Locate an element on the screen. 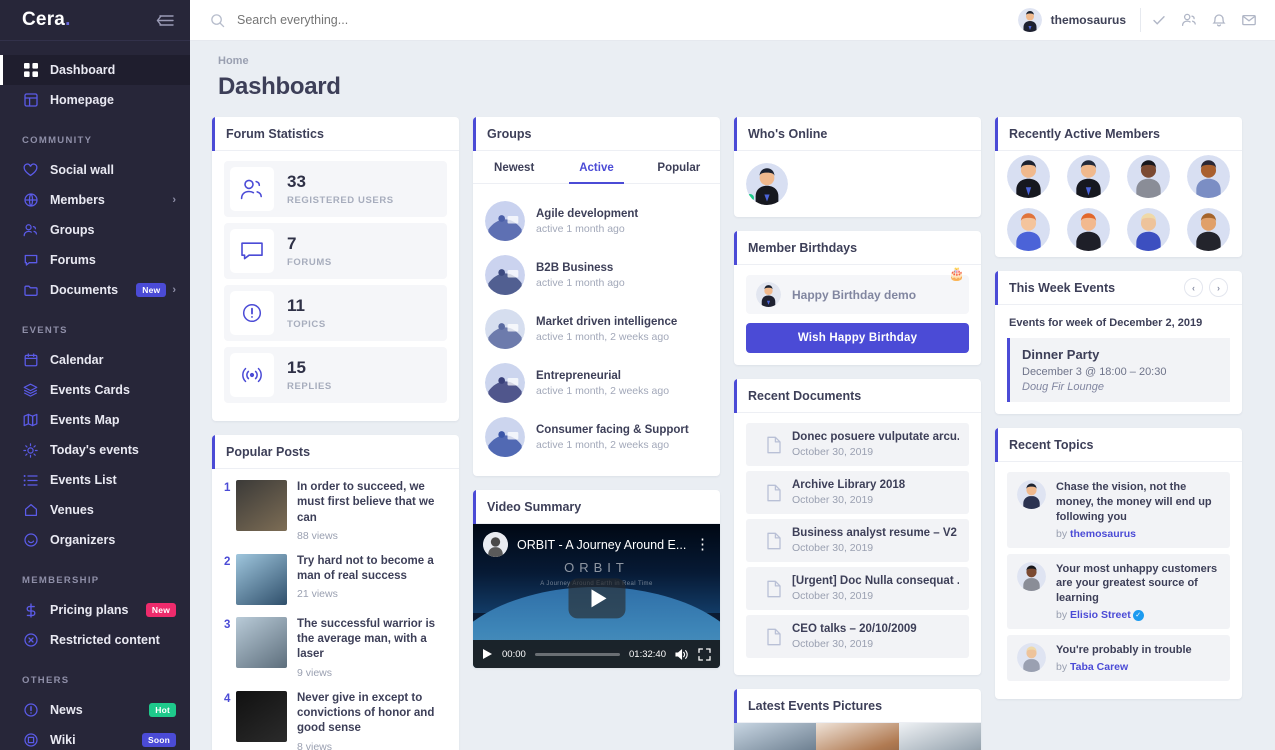 The width and height of the screenshot is (1275, 750). stat-item: 7 FORUMS is located at coordinates (335, 251).